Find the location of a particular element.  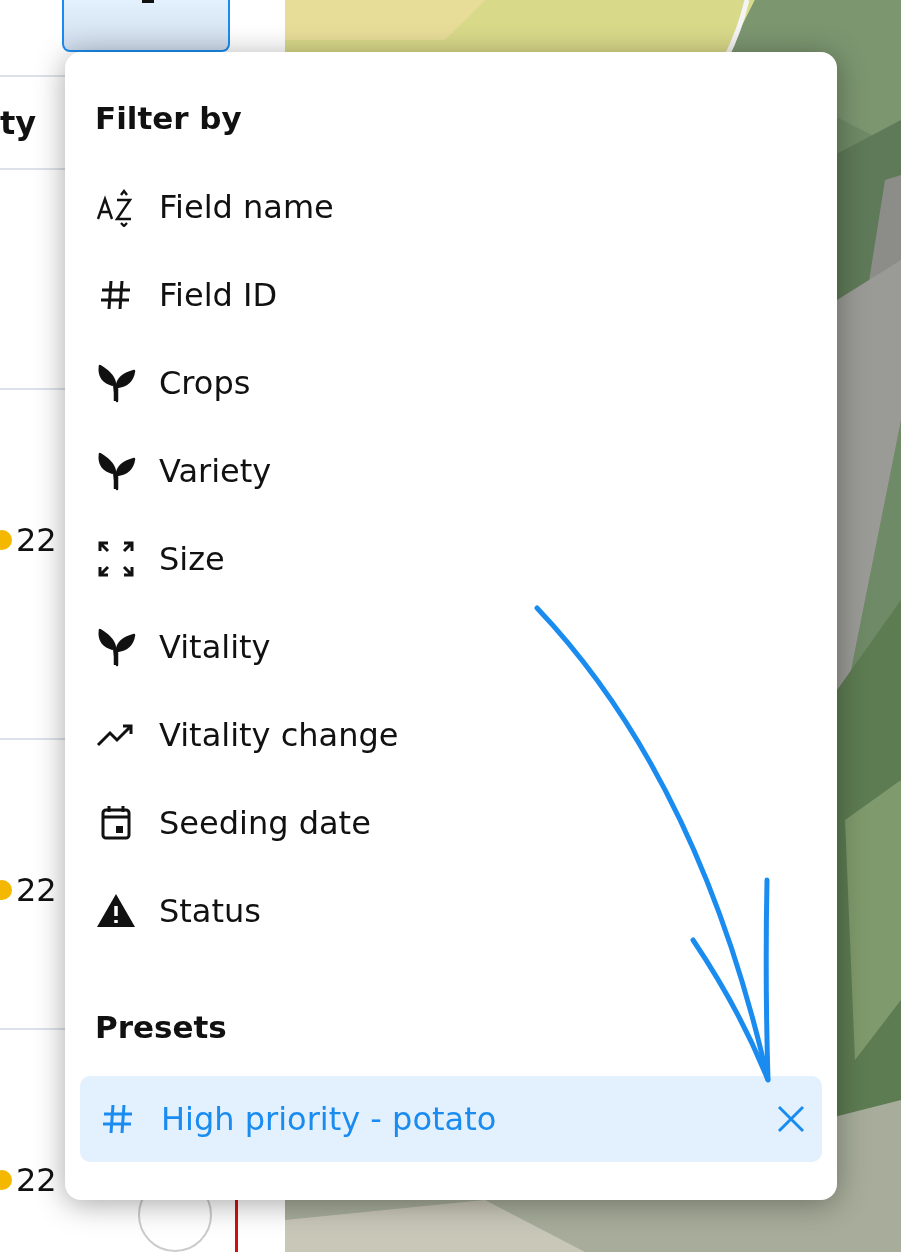

menu-item: Seeding date is located at coordinates (451, 823).